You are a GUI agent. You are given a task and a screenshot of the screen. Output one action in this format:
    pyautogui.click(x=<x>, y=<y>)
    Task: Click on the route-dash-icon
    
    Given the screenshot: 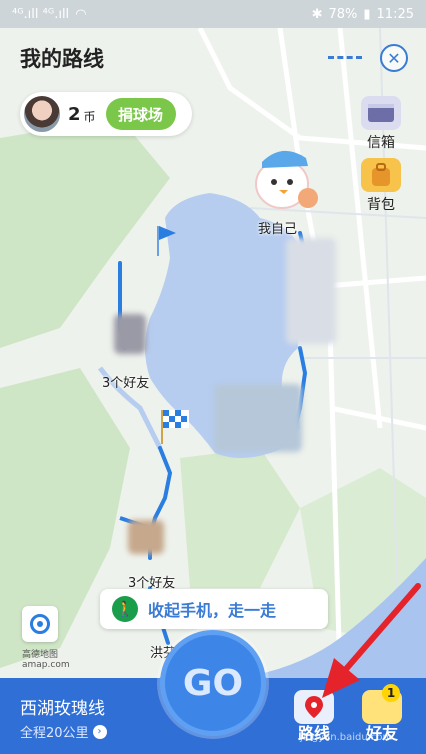 What is the action you would take?
    pyautogui.click(x=345, y=58)
    